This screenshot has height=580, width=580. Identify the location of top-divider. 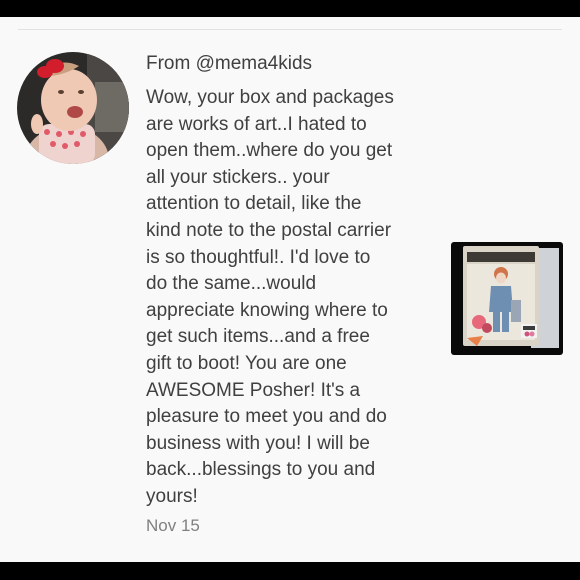
(290, 29).